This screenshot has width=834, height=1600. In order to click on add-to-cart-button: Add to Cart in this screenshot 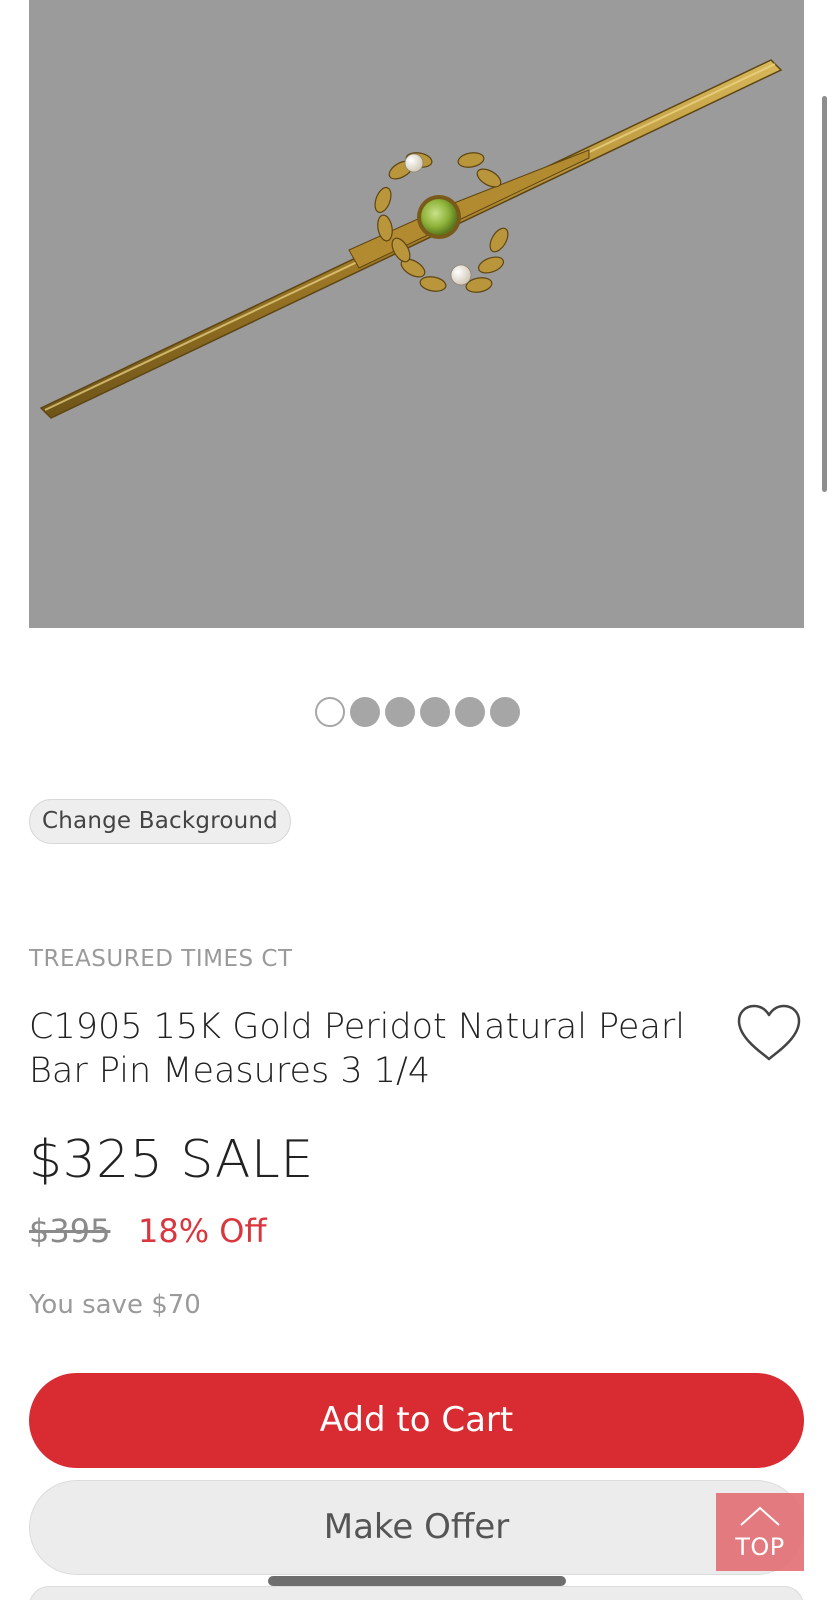, I will do `click(416, 1420)`.